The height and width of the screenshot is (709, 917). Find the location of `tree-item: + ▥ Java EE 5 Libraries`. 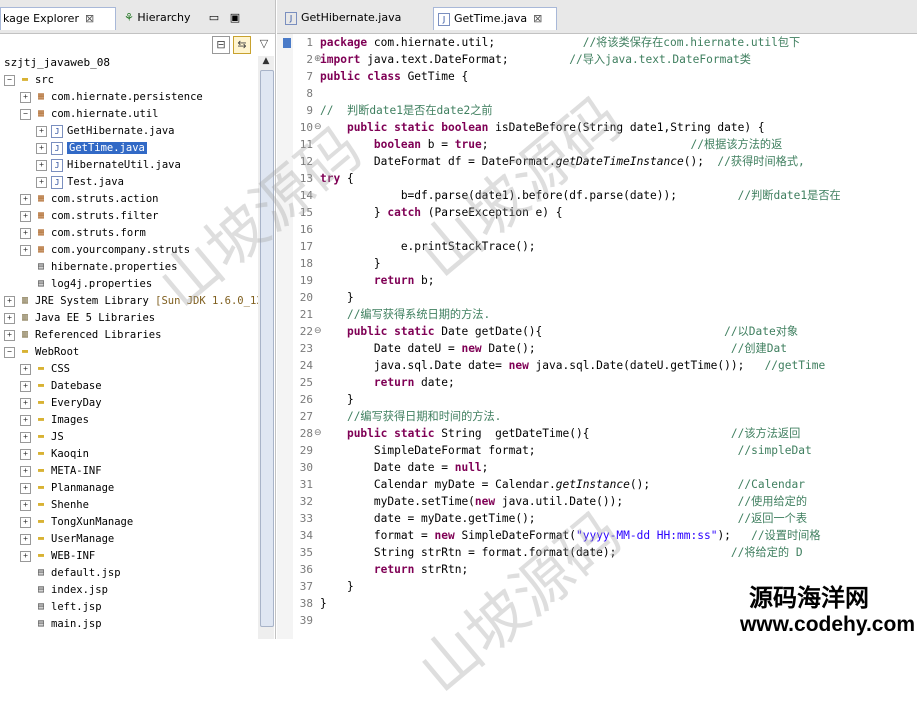

tree-item: + ▥ Java EE 5 Libraries is located at coordinates (79, 318).